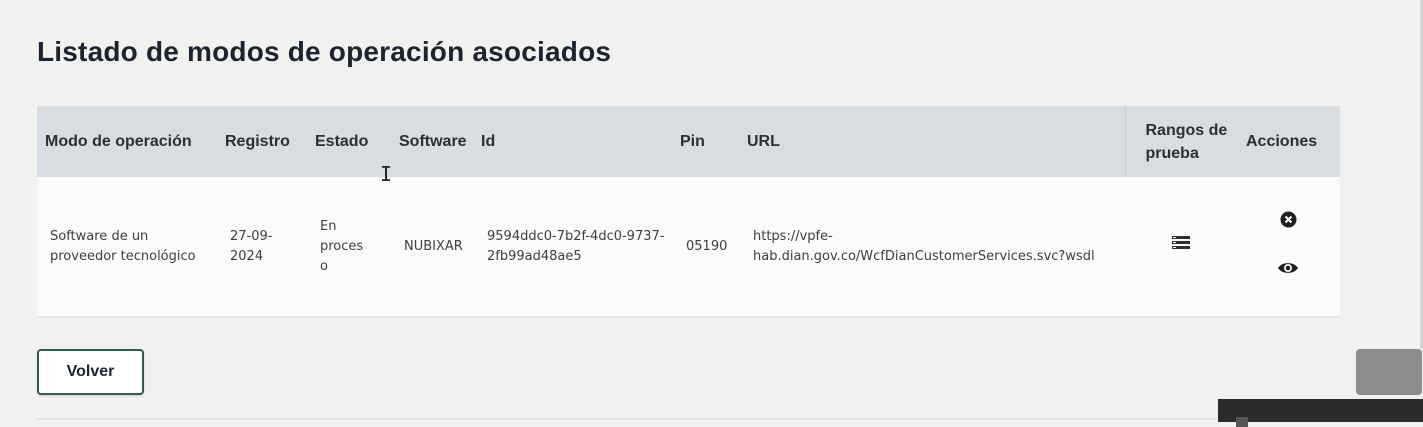 This screenshot has width=1423, height=427. Describe the element at coordinates (1288, 223) in the screenshot. I see `close-circle-icon` at that location.